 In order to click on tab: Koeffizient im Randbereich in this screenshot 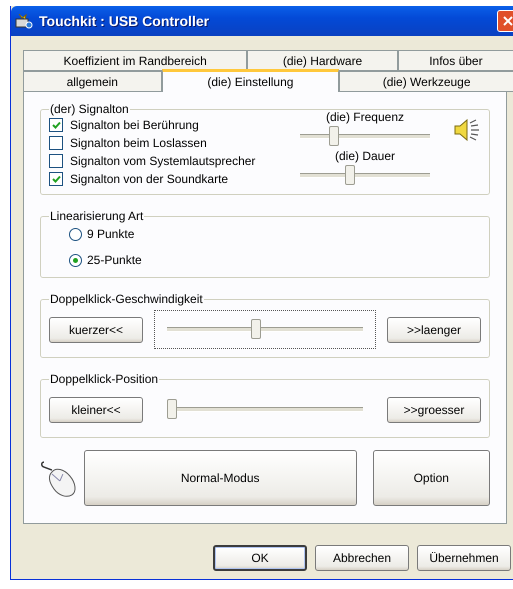, I will do `click(135, 60)`.